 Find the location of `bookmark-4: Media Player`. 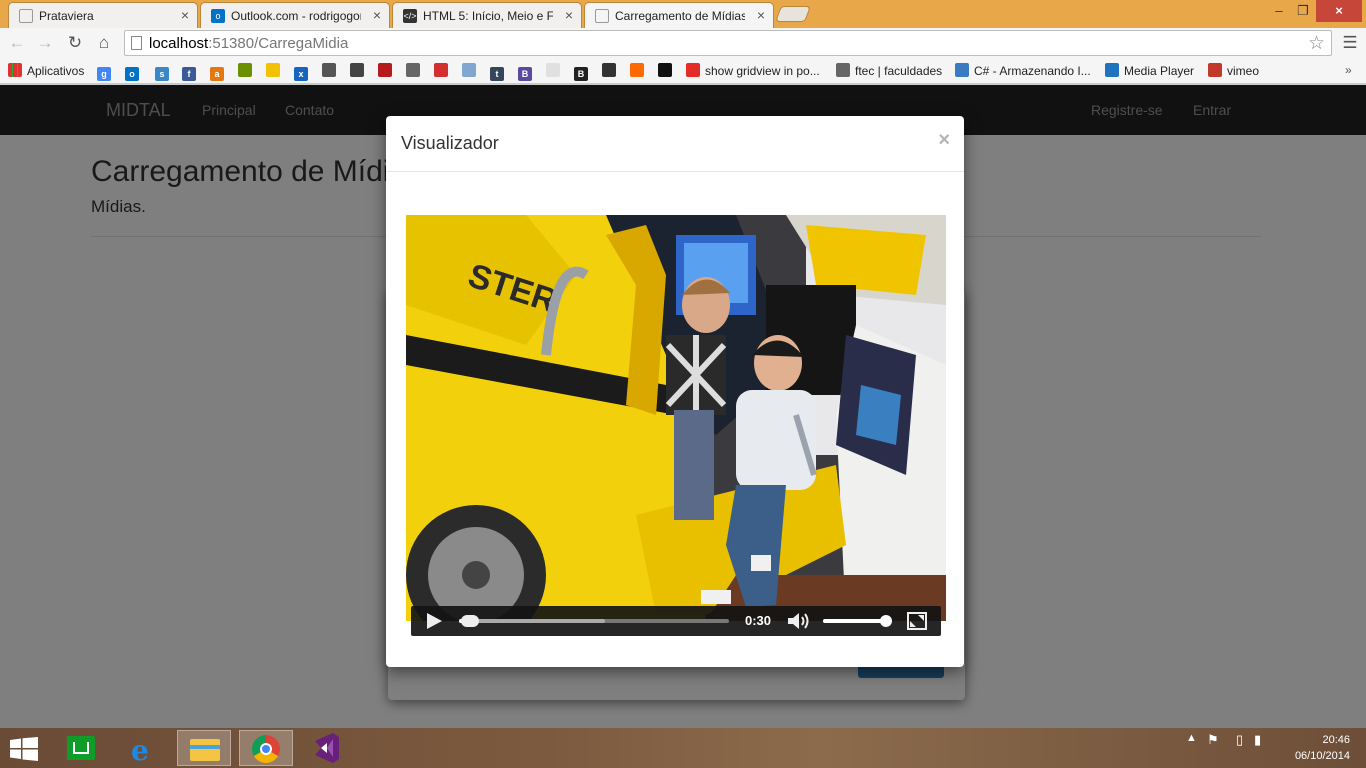

bookmark-4: Media Player is located at coordinates (1149, 71).